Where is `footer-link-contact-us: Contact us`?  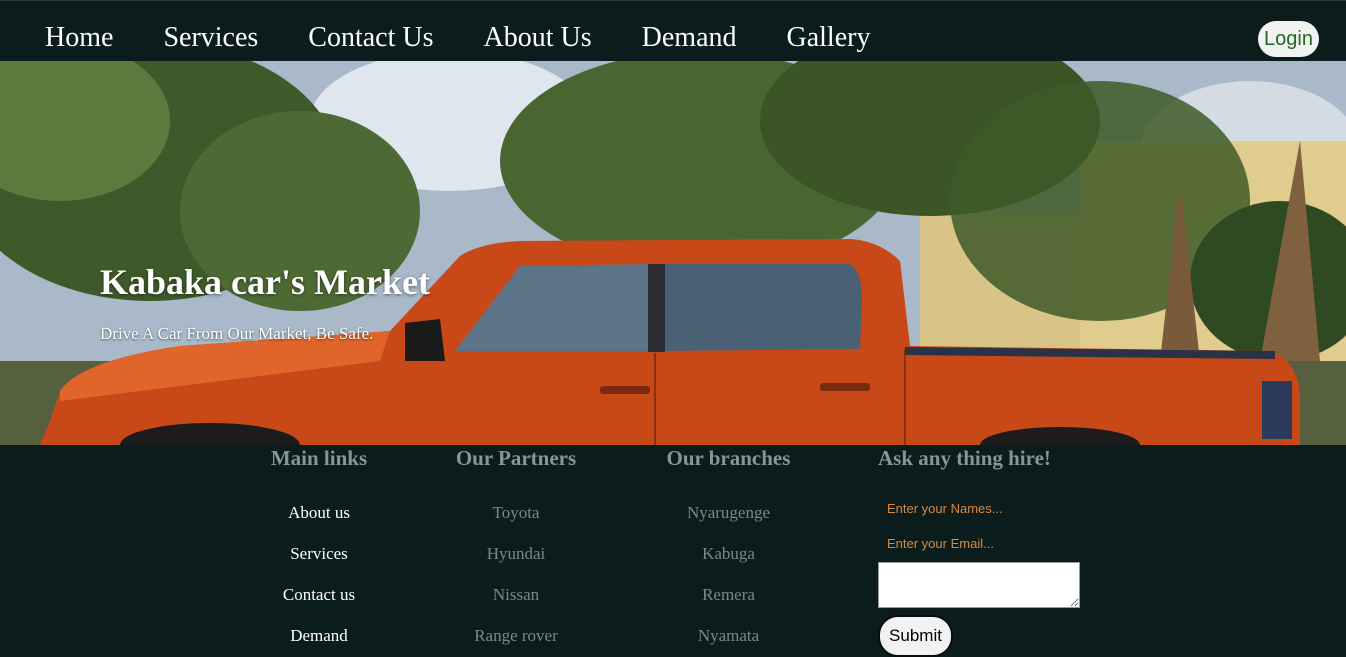 footer-link-contact-us: Contact us is located at coordinates (319, 595).